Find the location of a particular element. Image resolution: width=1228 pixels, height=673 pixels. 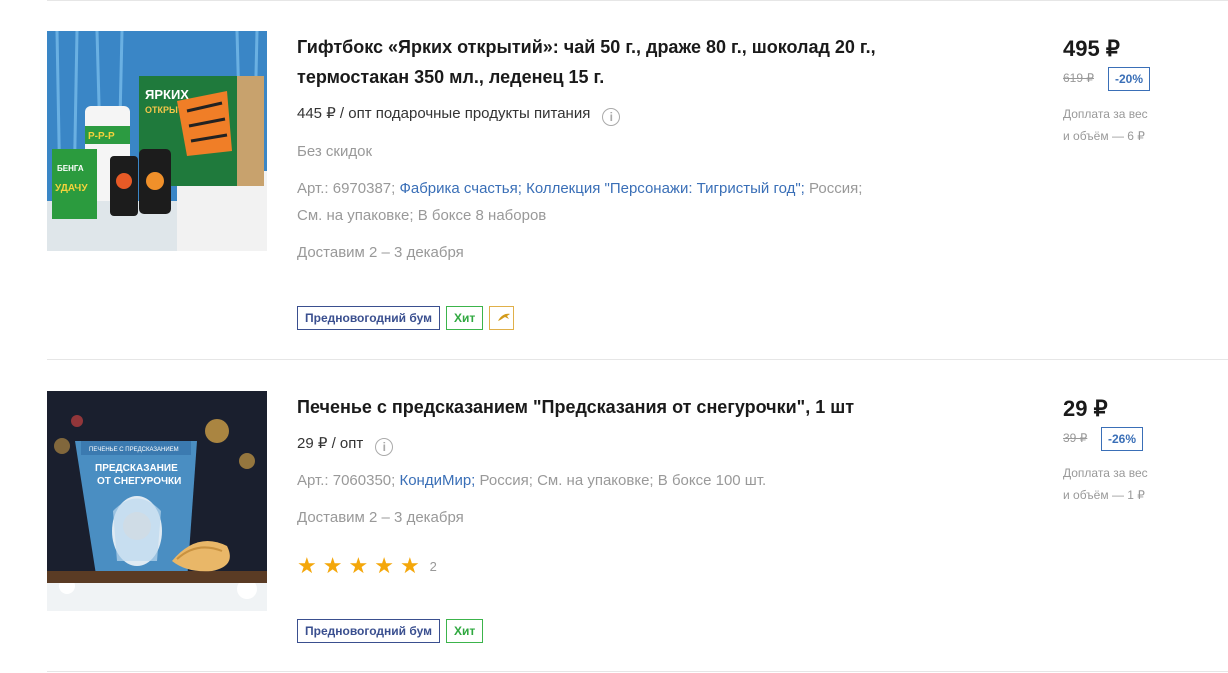

svg-text: БЕНГА is located at coordinates (70, 168).